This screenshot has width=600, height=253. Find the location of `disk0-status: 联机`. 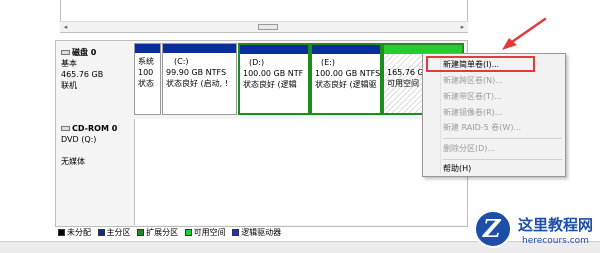

disk0-status: 联机 is located at coordinates (69, 85).